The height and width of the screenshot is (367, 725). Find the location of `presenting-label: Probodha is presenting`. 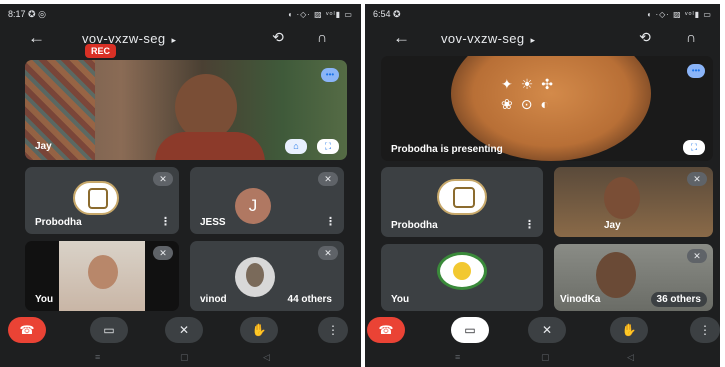

presenting-label: Probodha is presenting is located at coordinates (447, 149).